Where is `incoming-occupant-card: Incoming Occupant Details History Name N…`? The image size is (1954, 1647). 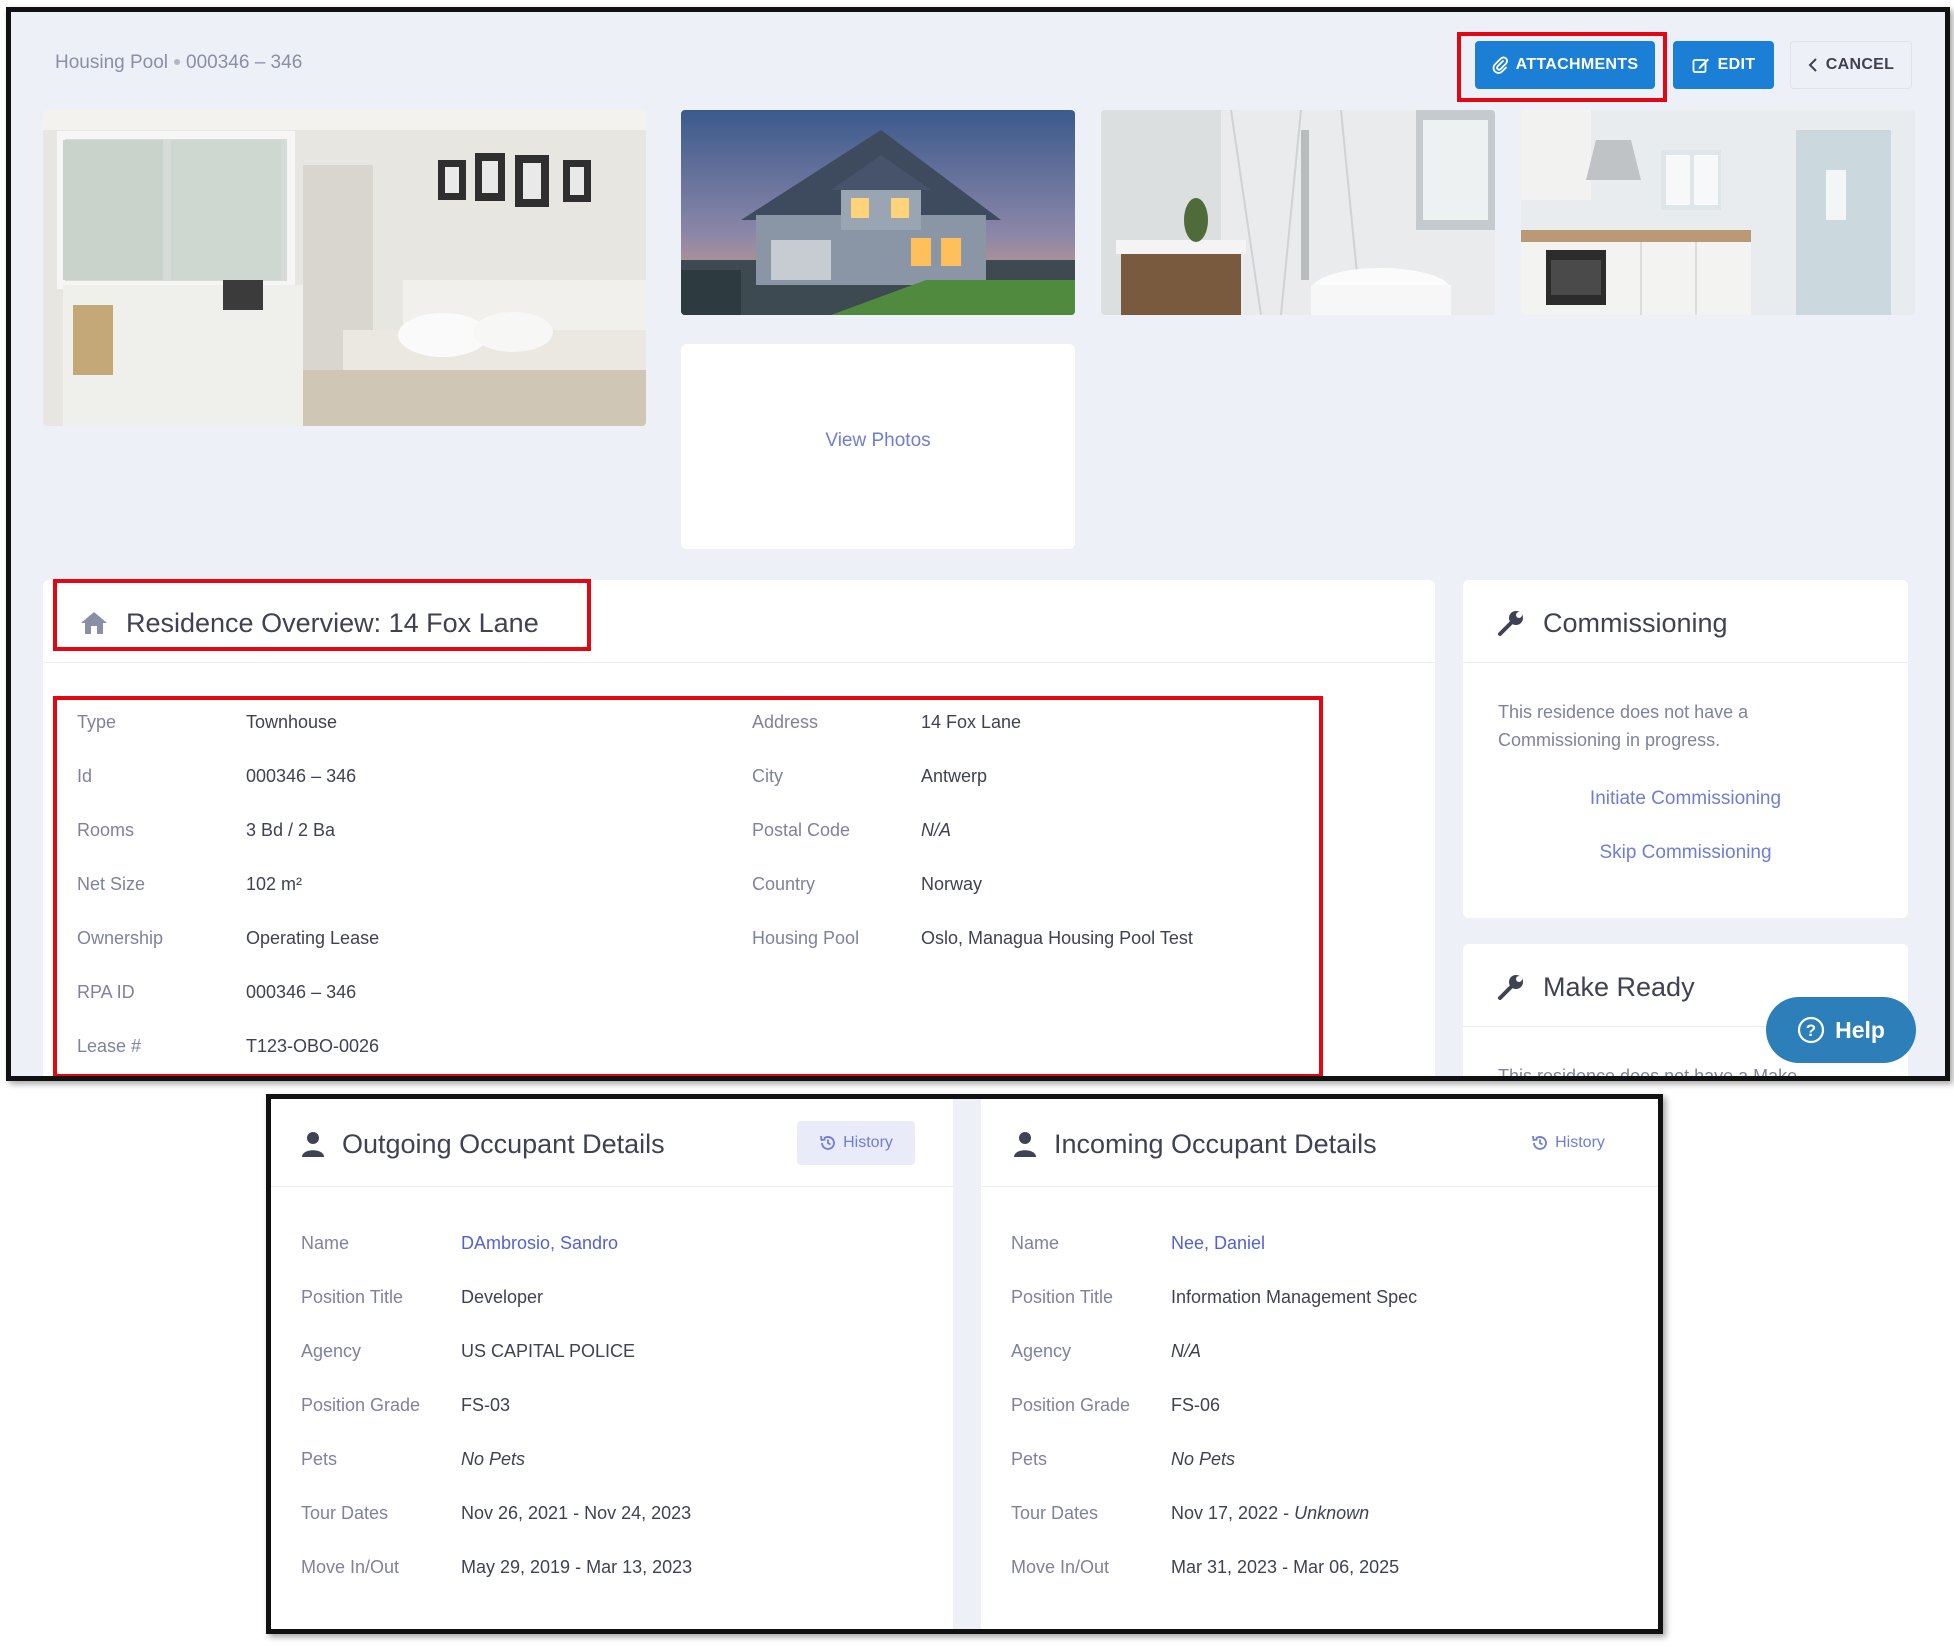 incoming-occupant-card: Incoming Occupant Details History Name N… is located at coordinates (1319, 1364).